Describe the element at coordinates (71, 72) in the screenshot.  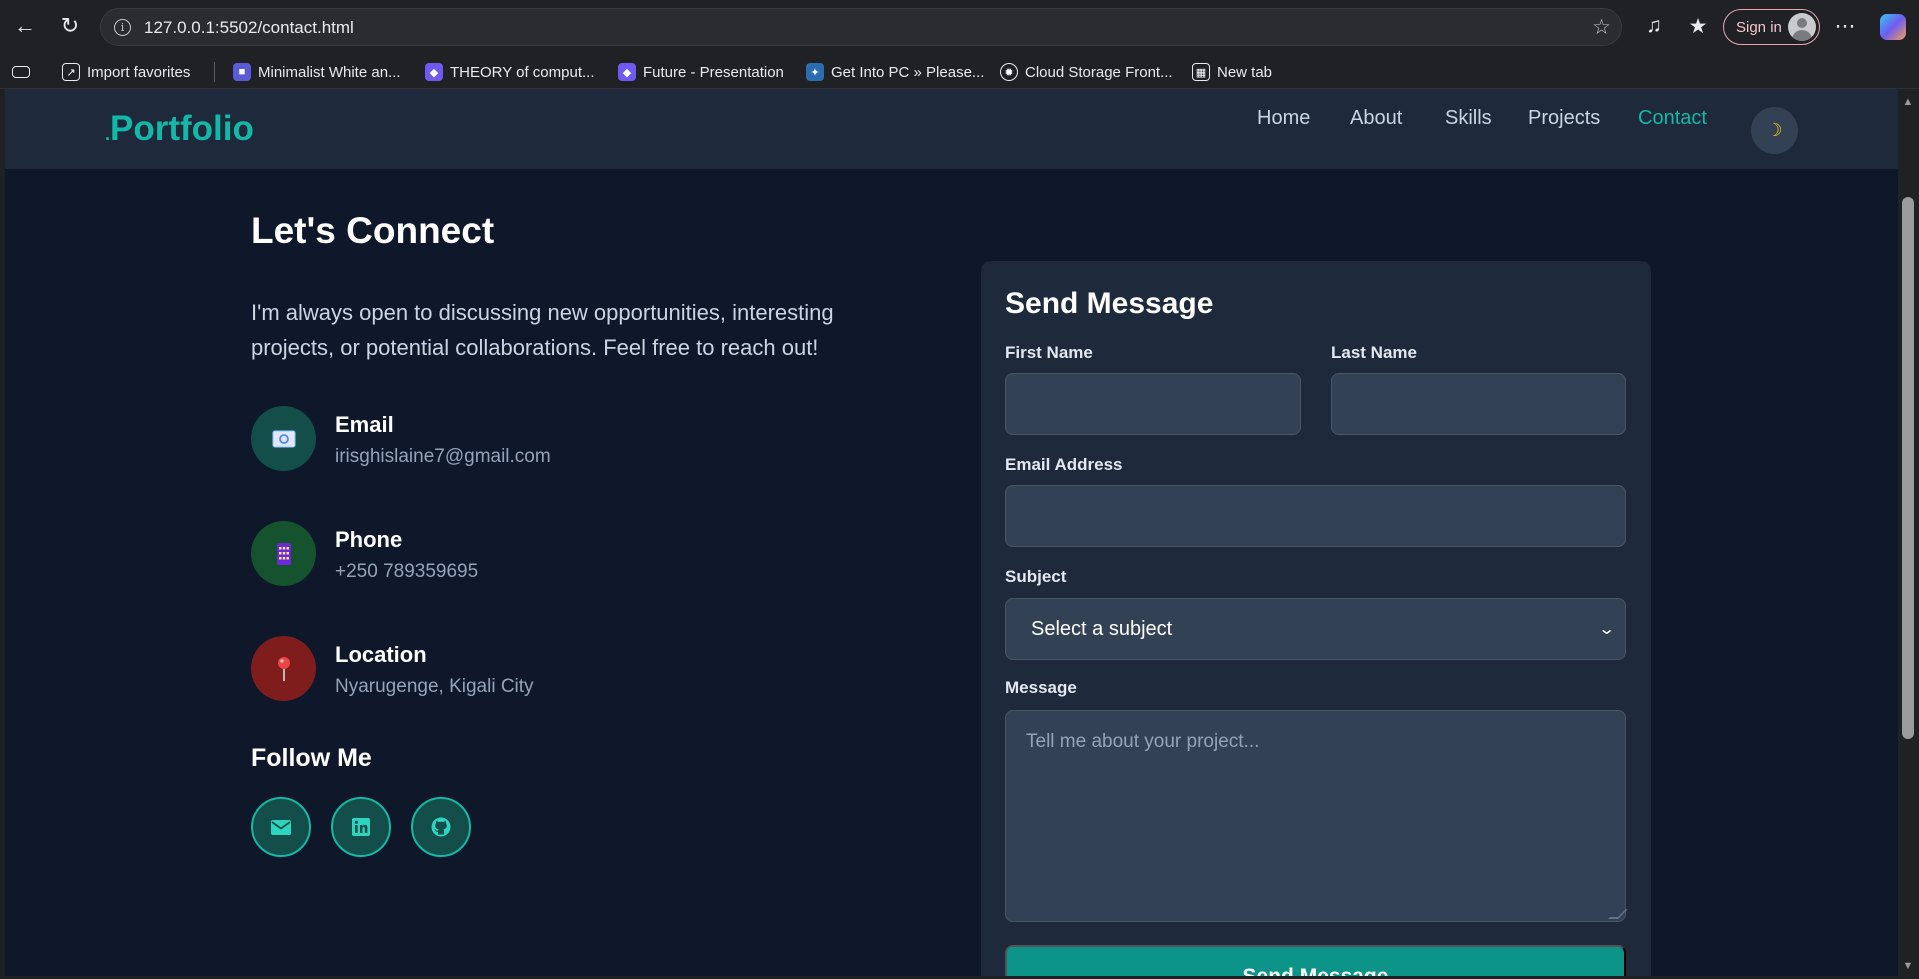
I see `import-icon: ↗` at that location.